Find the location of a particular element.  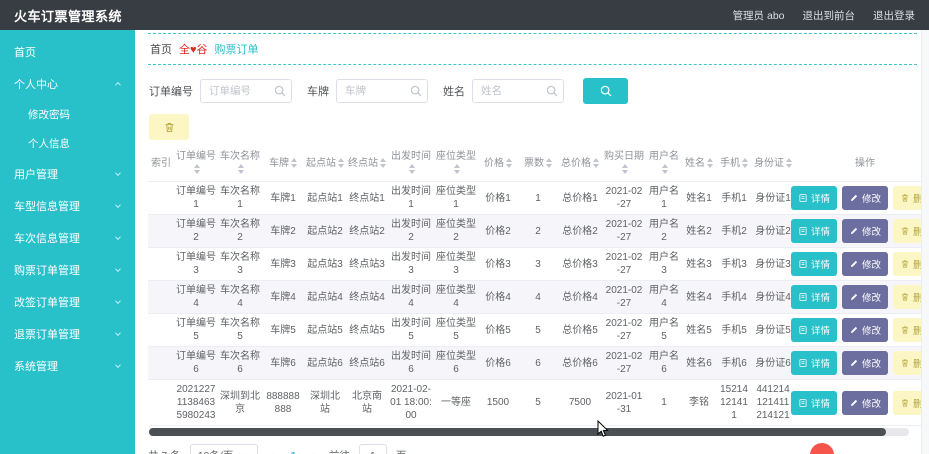

breadcrumb-current: 购票订单 is located at coordinates (237, 49).